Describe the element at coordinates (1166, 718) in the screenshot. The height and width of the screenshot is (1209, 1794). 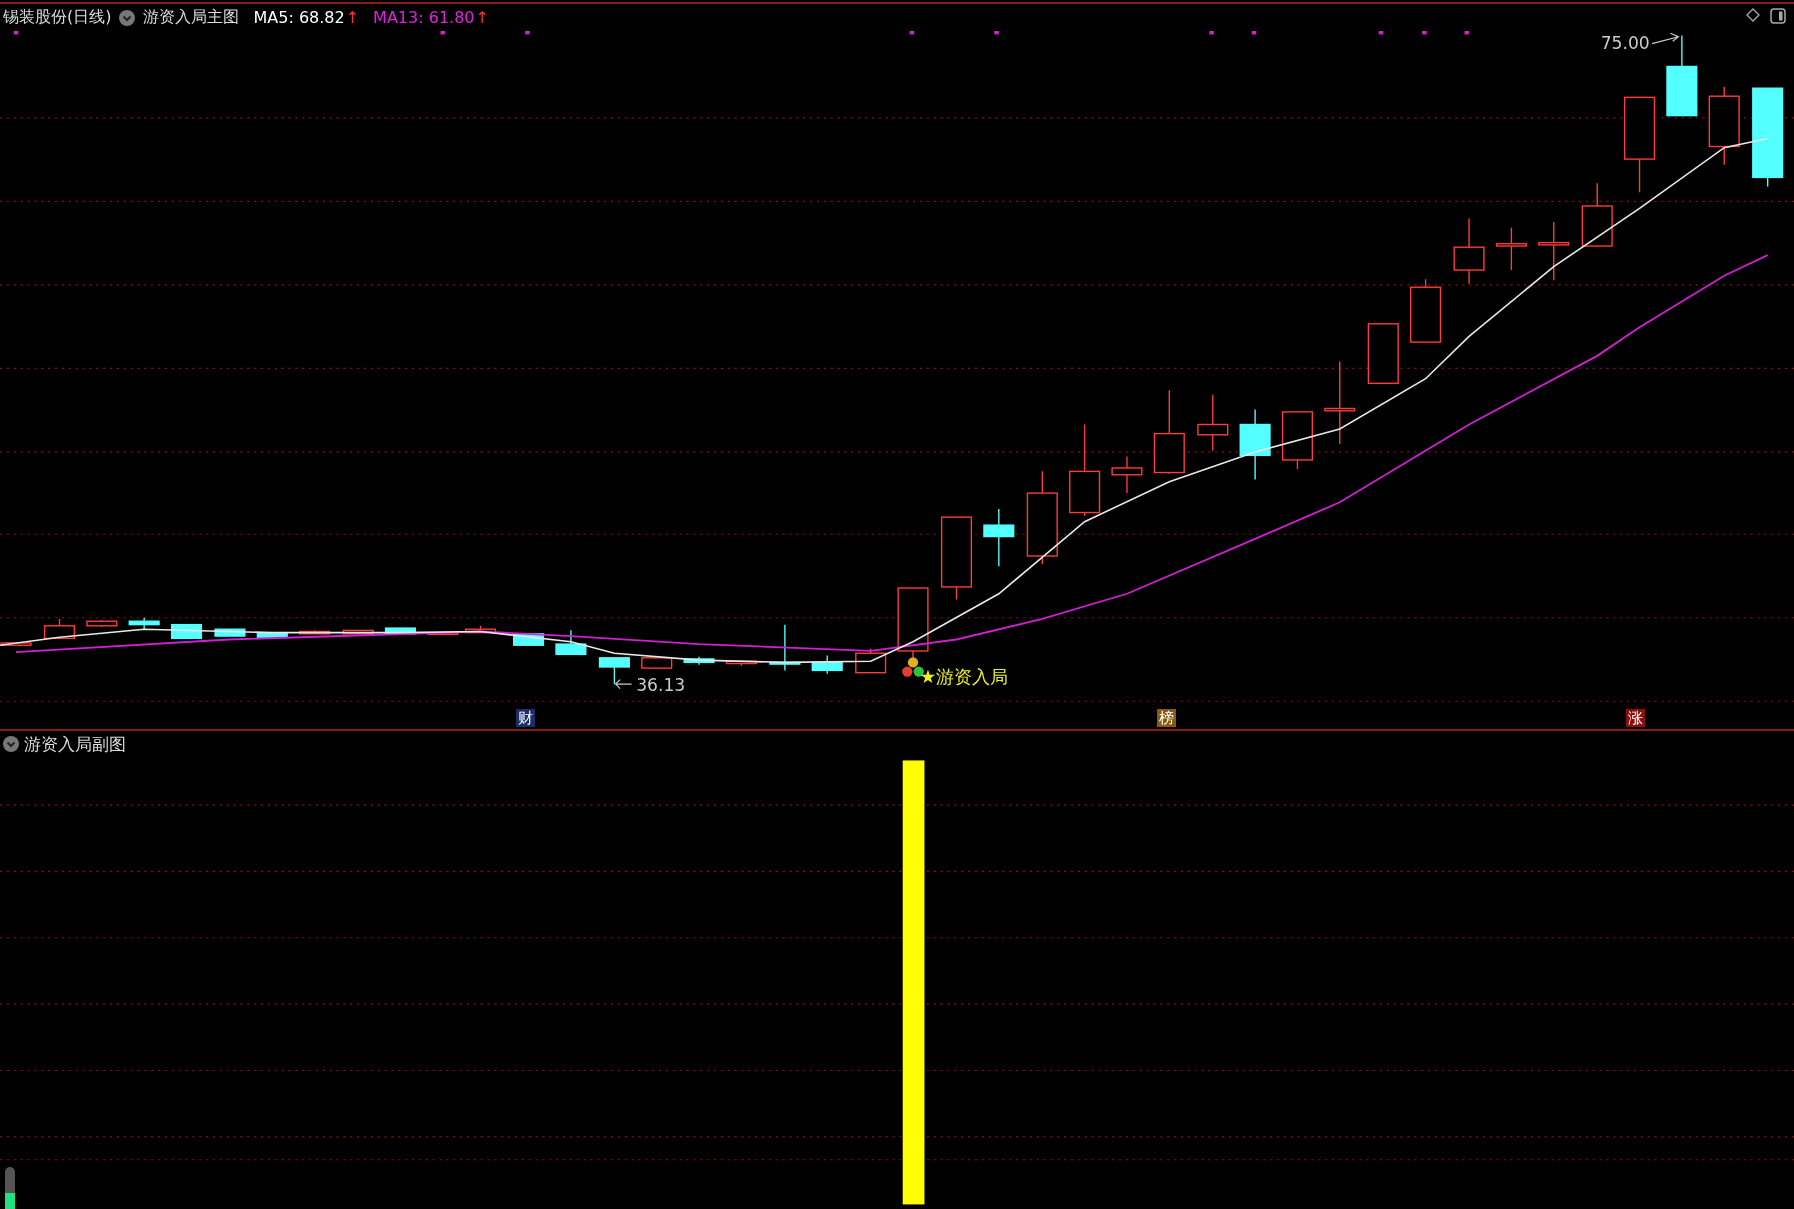
I see `event-marker: 榜` at that location.